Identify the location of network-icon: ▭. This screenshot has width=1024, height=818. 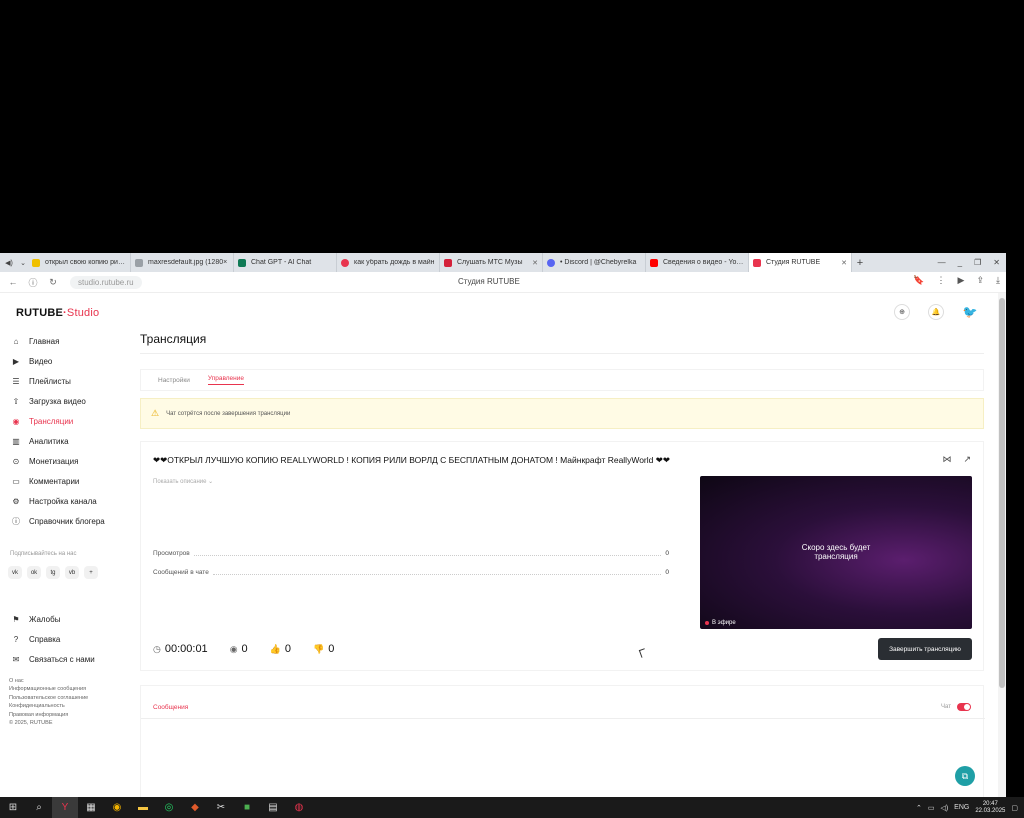
(931, 808).